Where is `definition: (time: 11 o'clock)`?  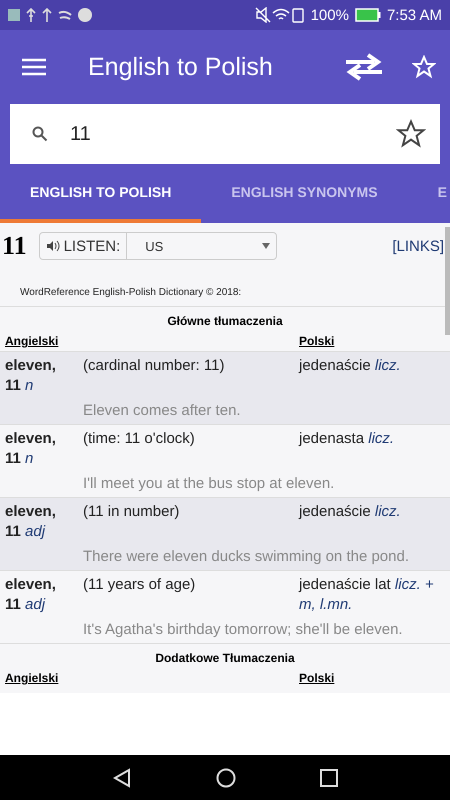
definition: (time: 11 o'clock) is located at coordinates (139, 439).